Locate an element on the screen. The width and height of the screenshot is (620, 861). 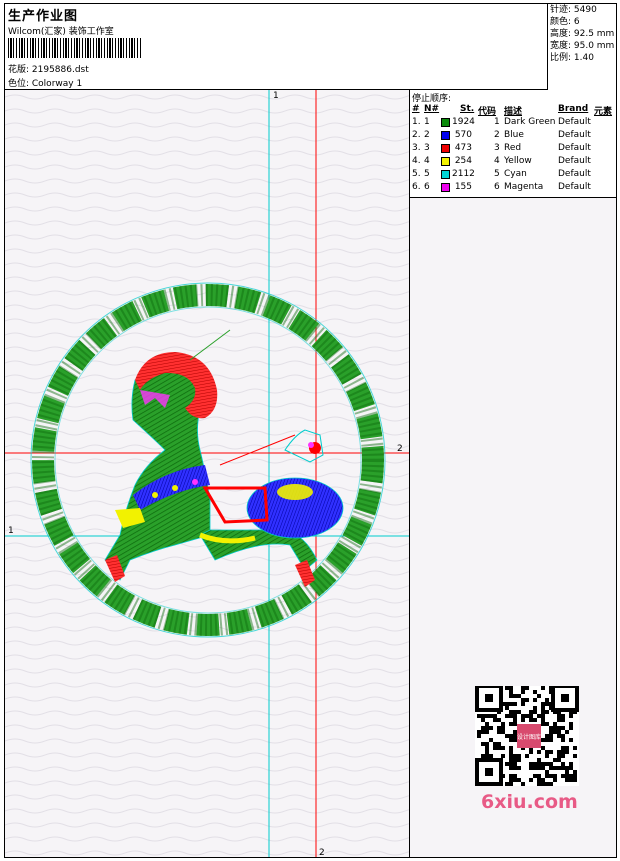
colorway: 色位: Colorway 1 is located at coordinates (45, 84).